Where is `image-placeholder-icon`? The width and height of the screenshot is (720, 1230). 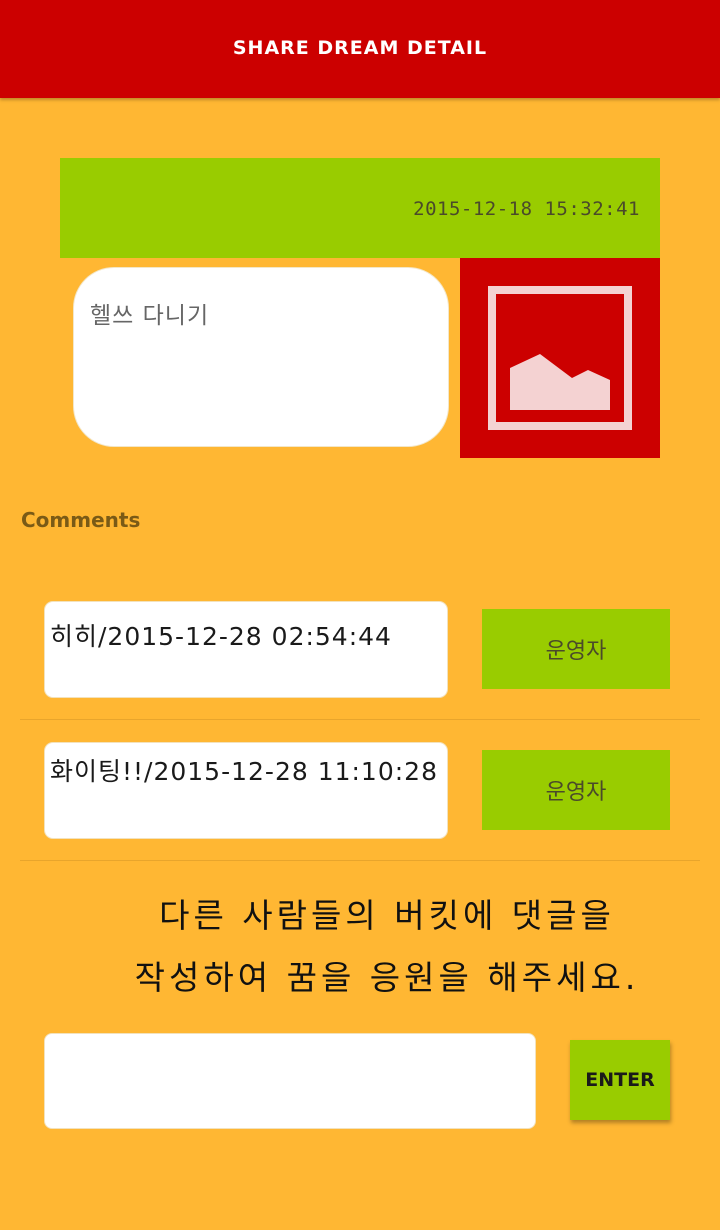
image-placeholder-icon is located at coordinates (560, 358).